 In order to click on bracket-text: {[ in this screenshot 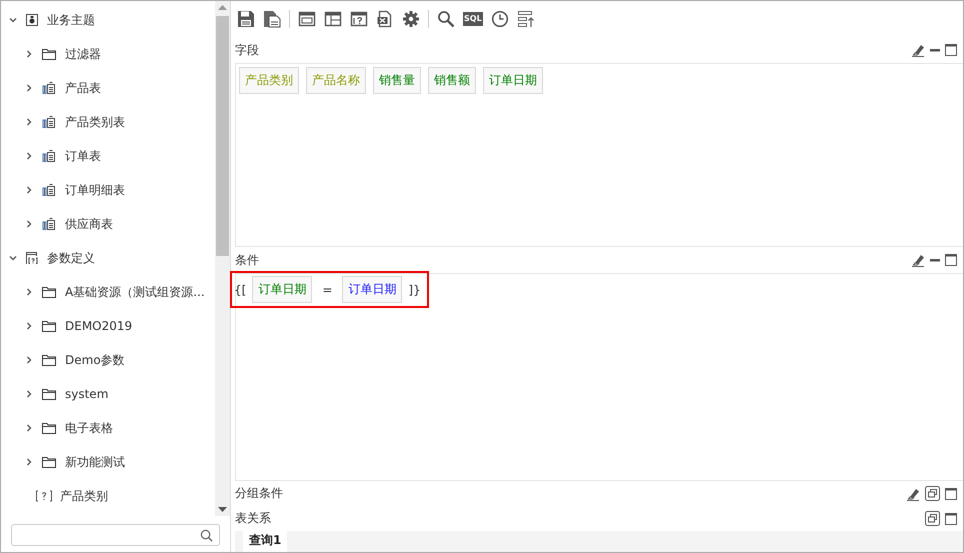, I will do `click(240, 289)`.